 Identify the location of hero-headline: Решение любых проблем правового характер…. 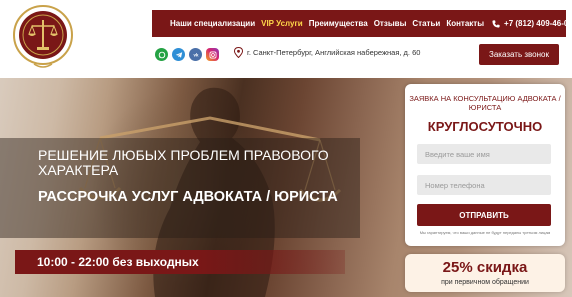
(183, 162).